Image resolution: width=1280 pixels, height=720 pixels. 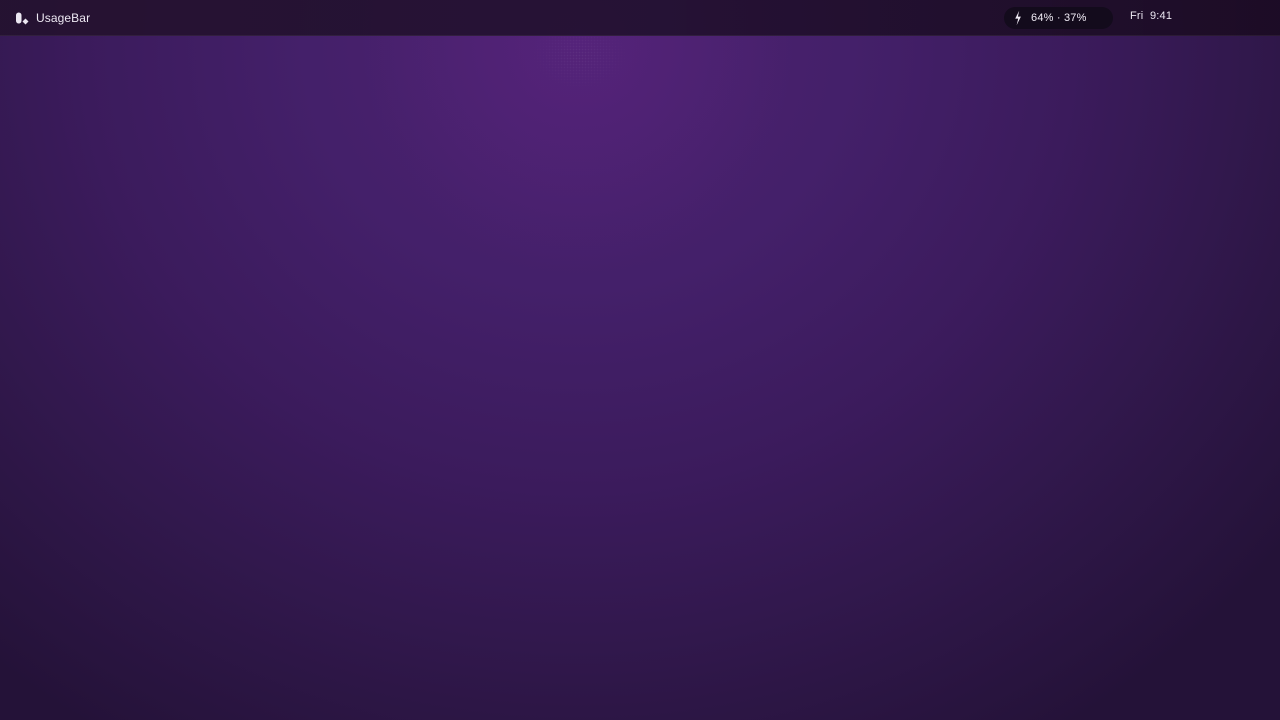 What do you see at coordinates (1151, 16) in the screenshot?
I see `menu-bar-clock: Fri 9:41` at bounding box center [1151, 16].